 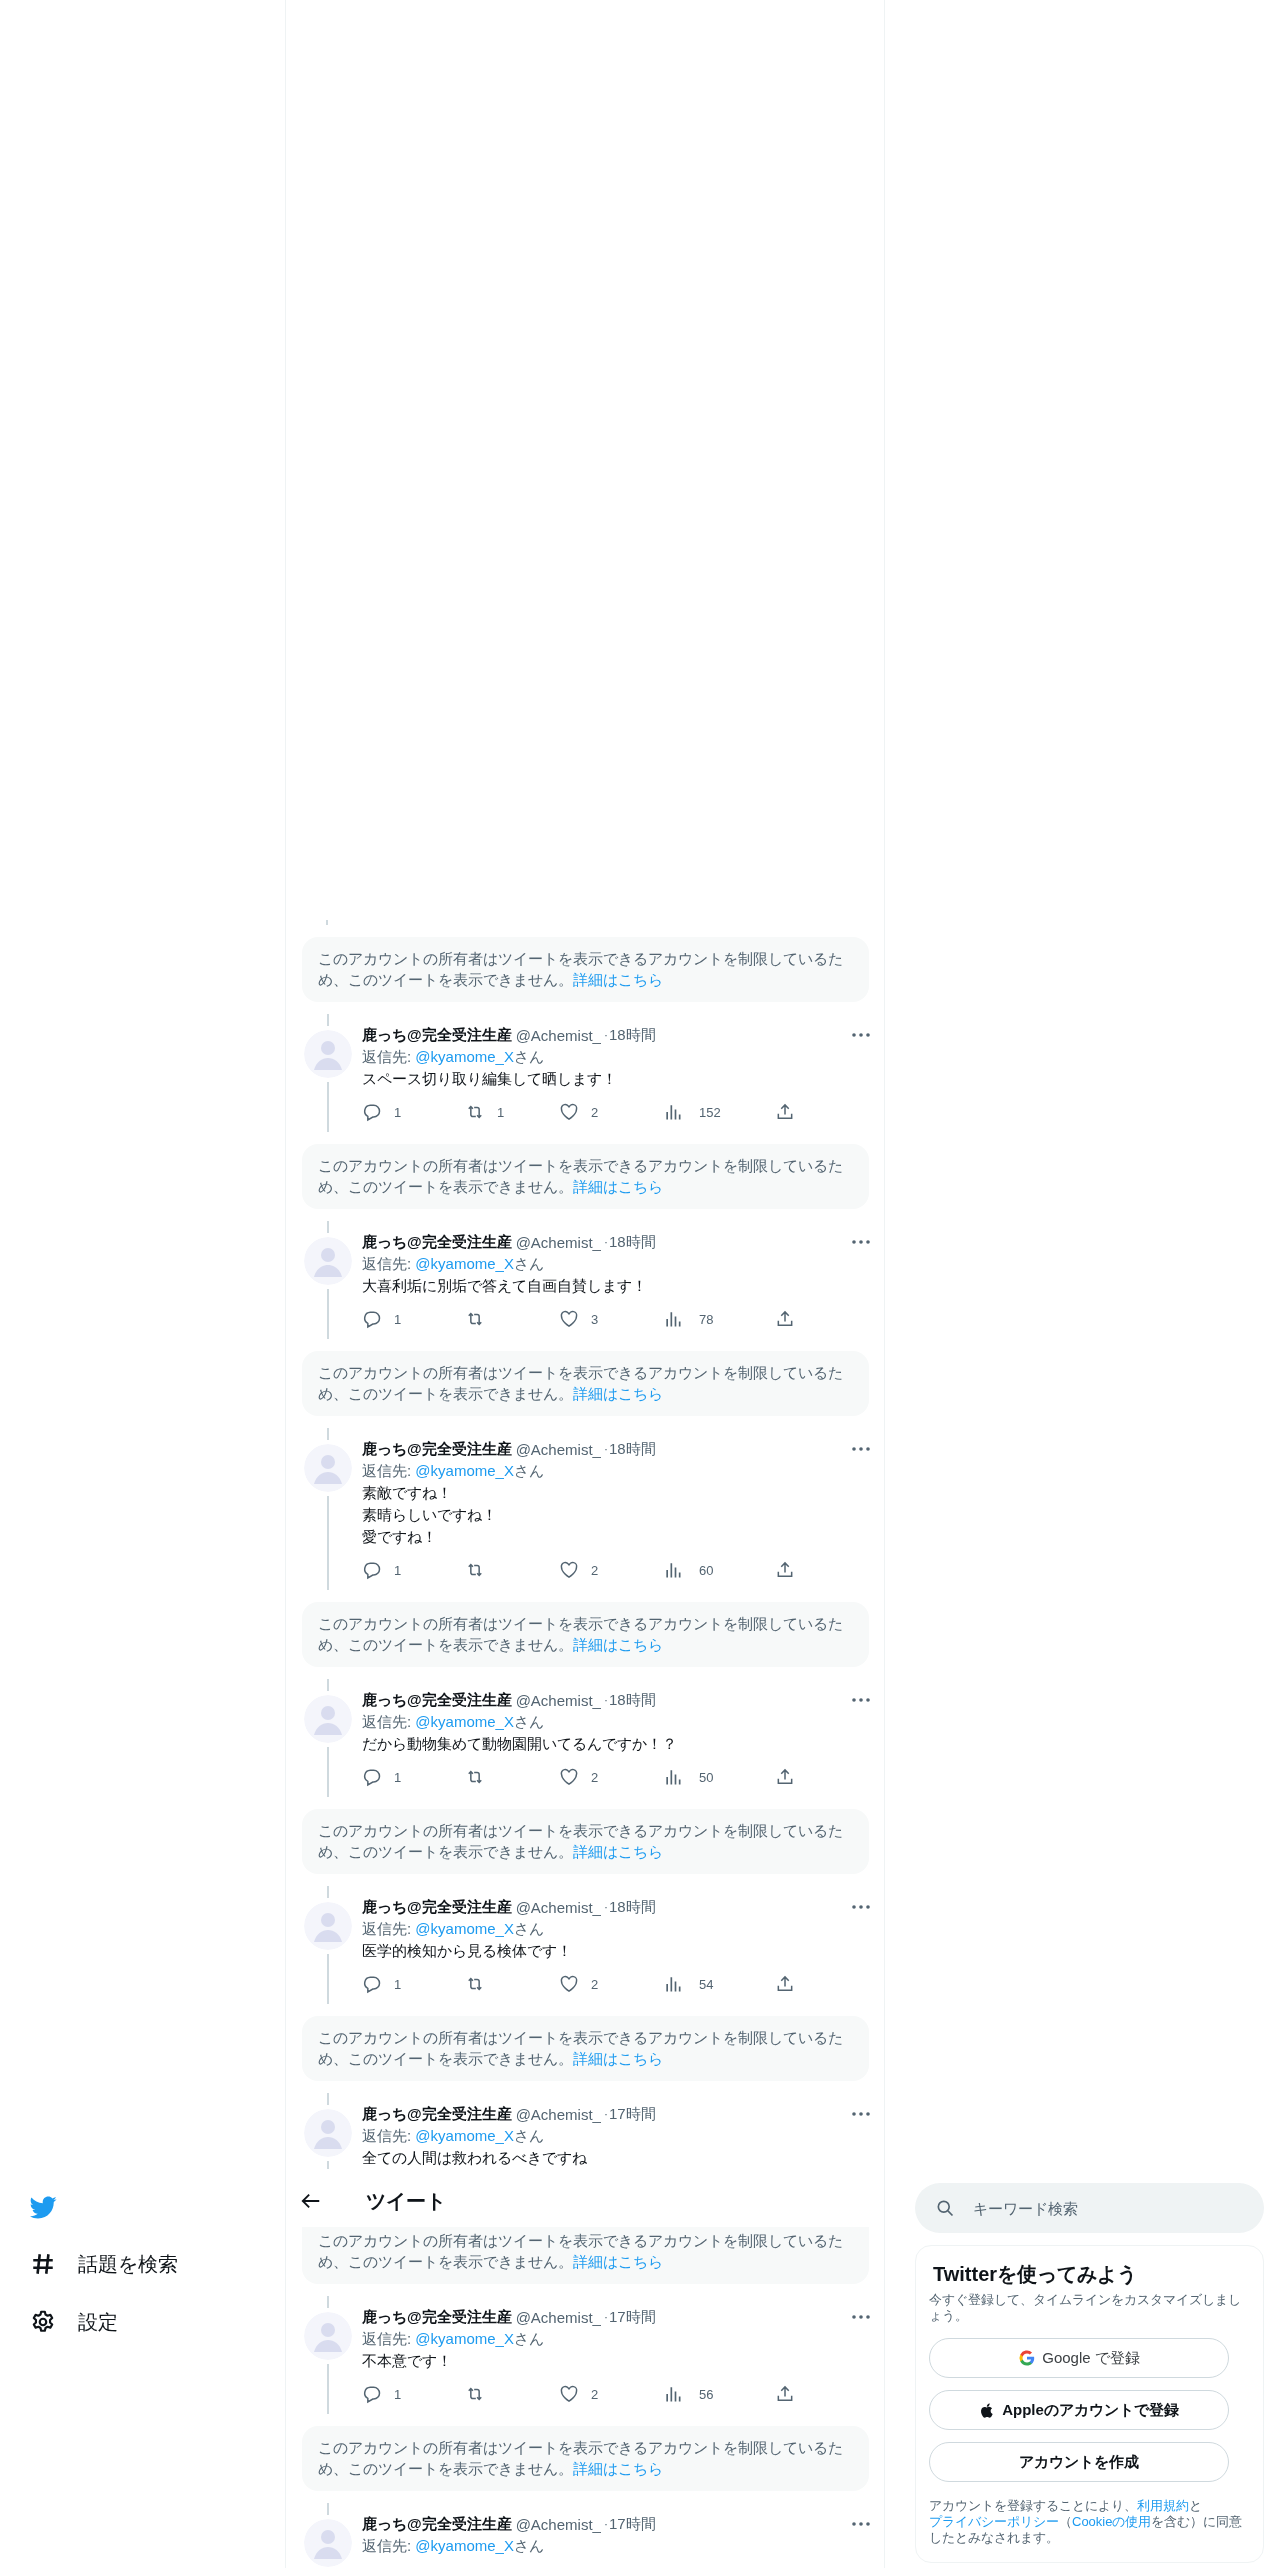 What do you see at coordinates (1079, 2410) in the screenshot?
I see `signup-button: Appleのアカウントで登録` at bounding box center [1079, 2410].